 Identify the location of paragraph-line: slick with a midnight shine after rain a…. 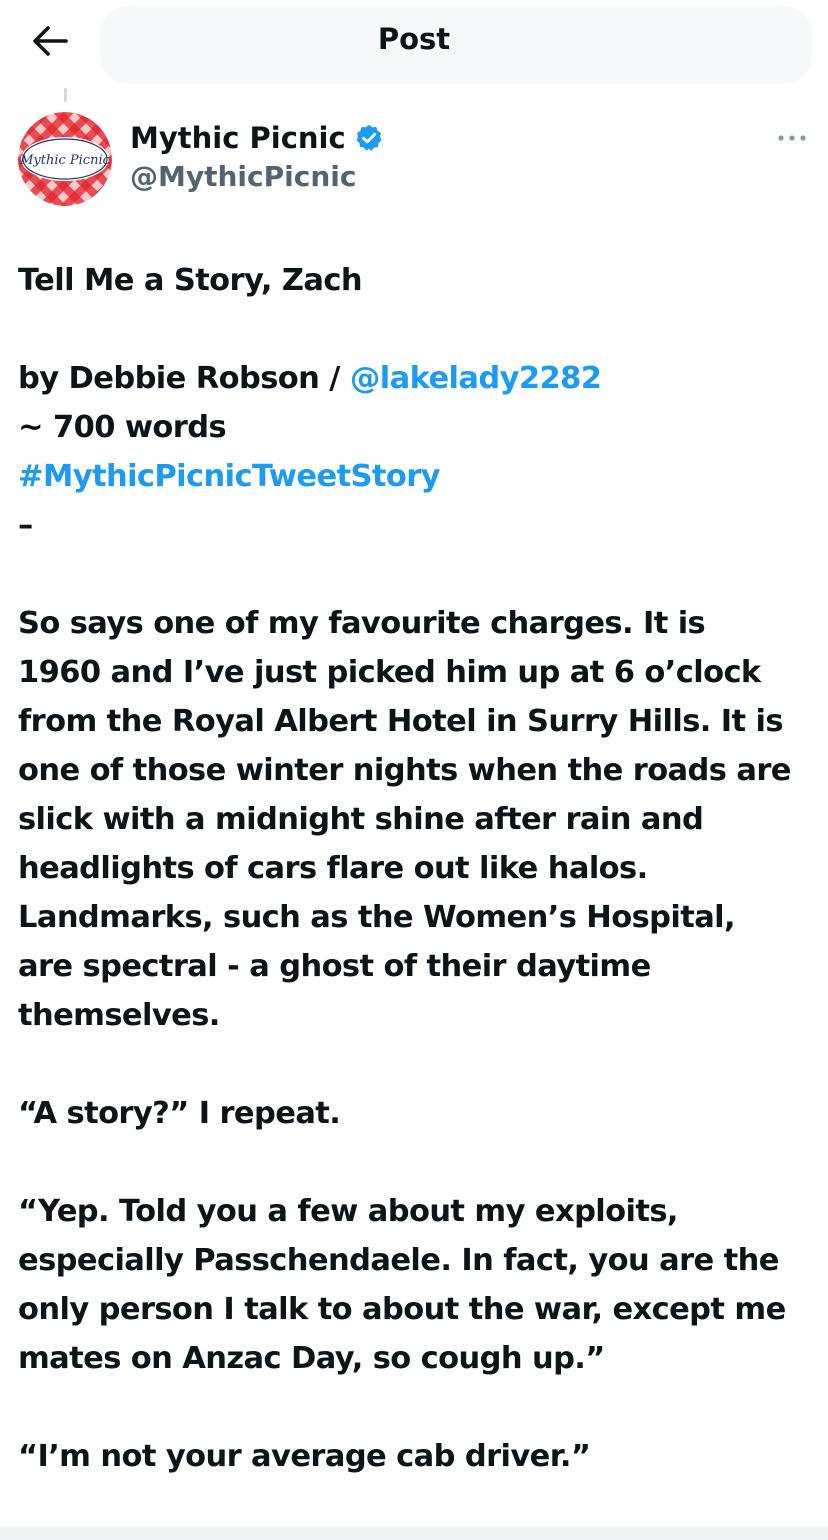
(361, 819).